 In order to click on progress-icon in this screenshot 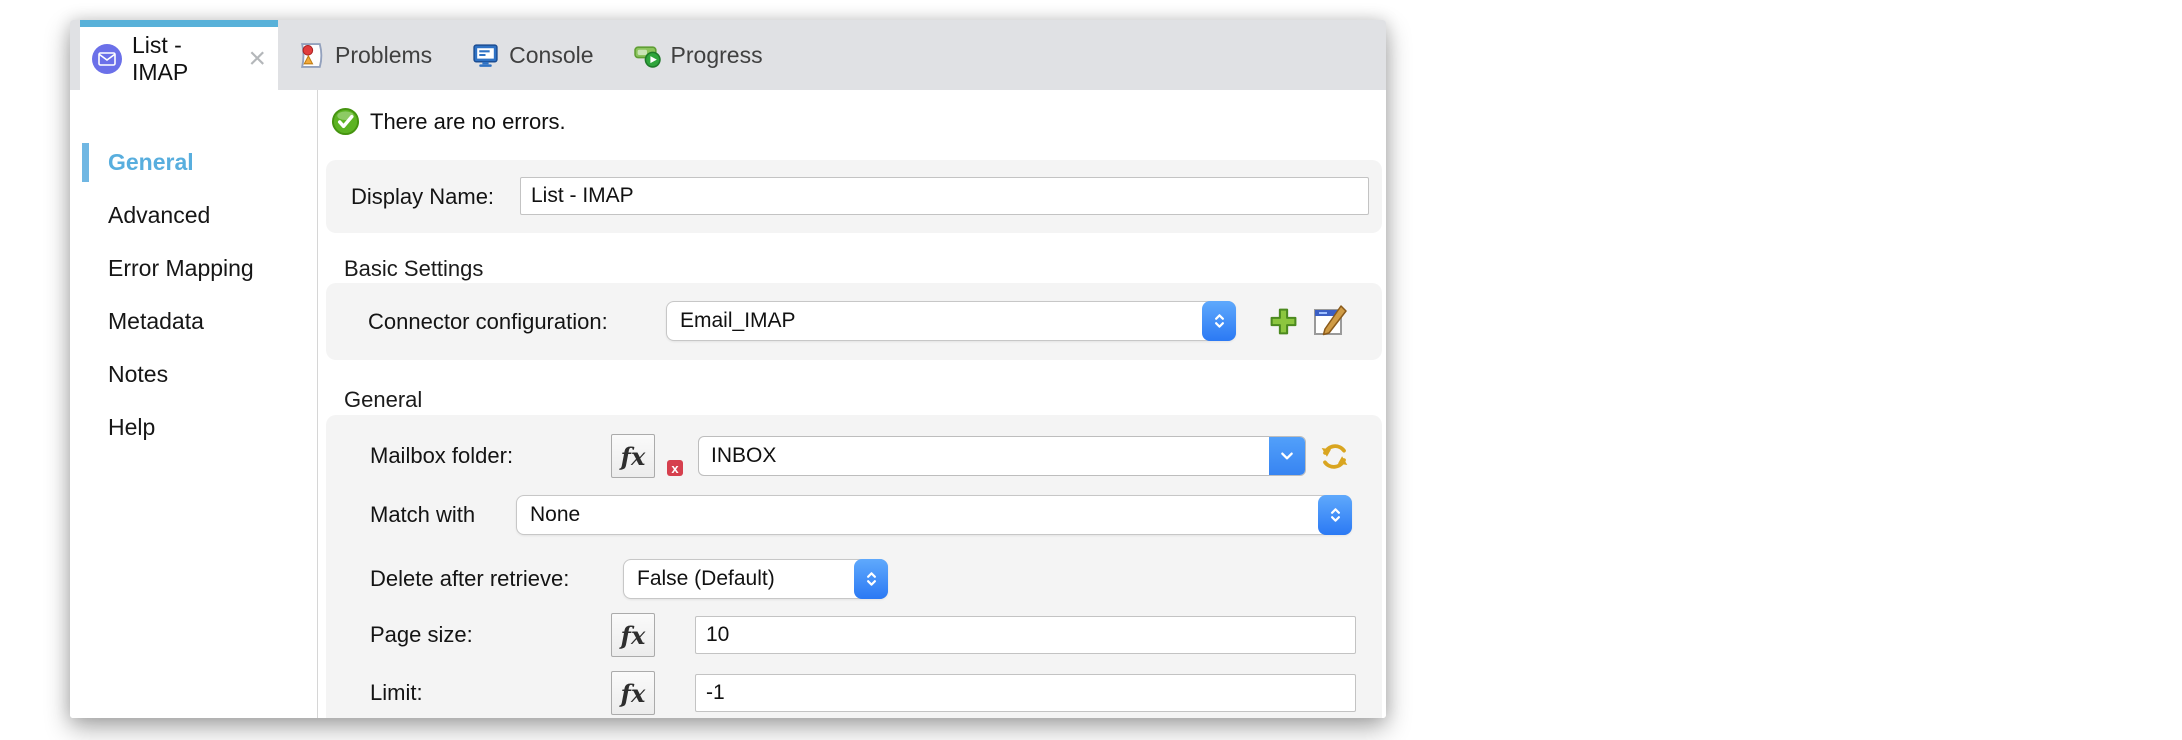, I will do `click(647, 55)`.